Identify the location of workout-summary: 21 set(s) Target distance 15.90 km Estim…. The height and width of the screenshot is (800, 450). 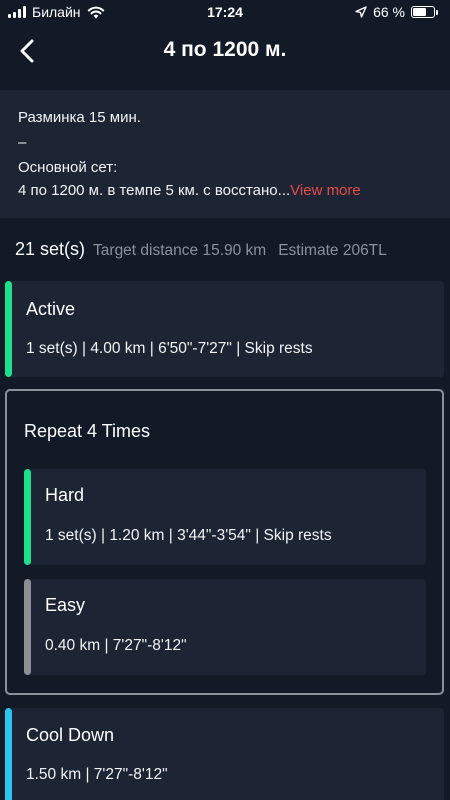
(207, 249).